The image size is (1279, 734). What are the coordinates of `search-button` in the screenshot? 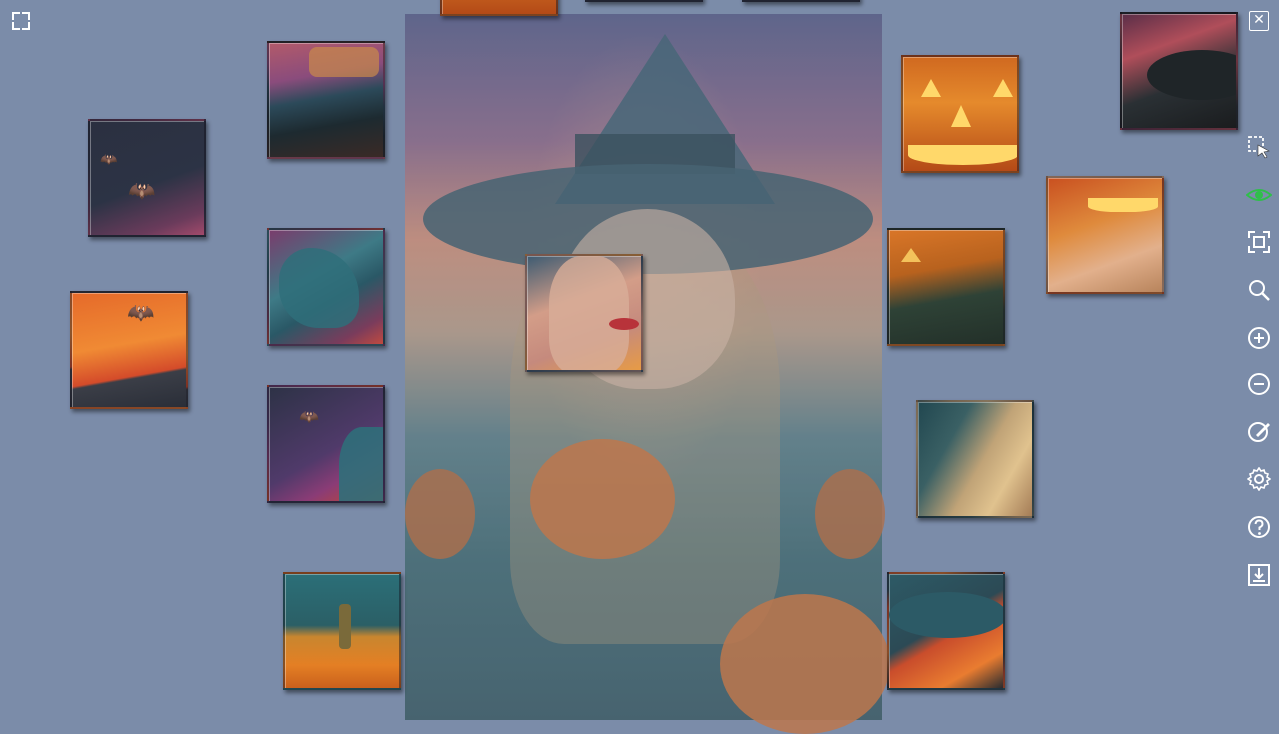 It's located at (1259, 290).